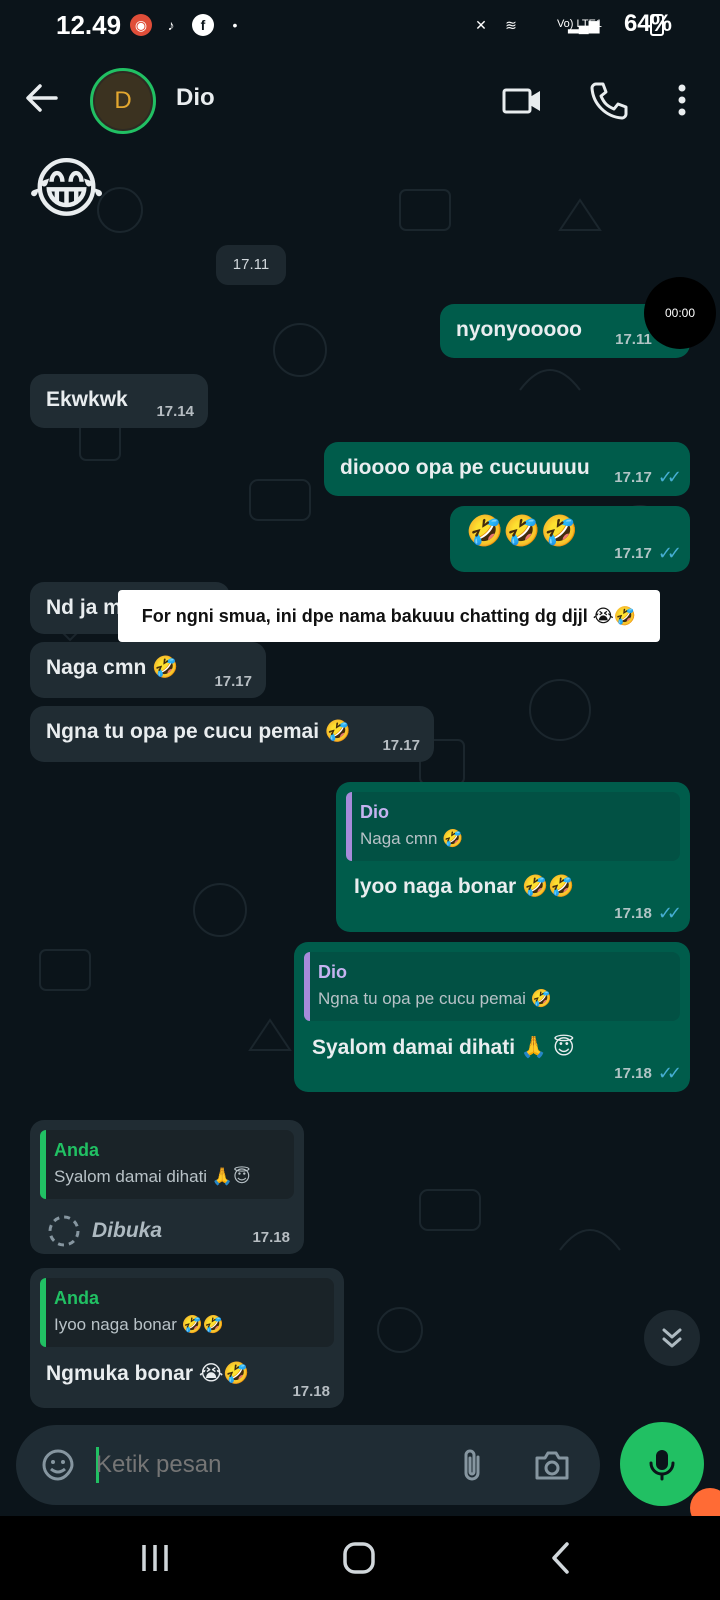 The width and height of the screenshot is (720, 1600). I want to click on message-composer, so click(308, 1465).